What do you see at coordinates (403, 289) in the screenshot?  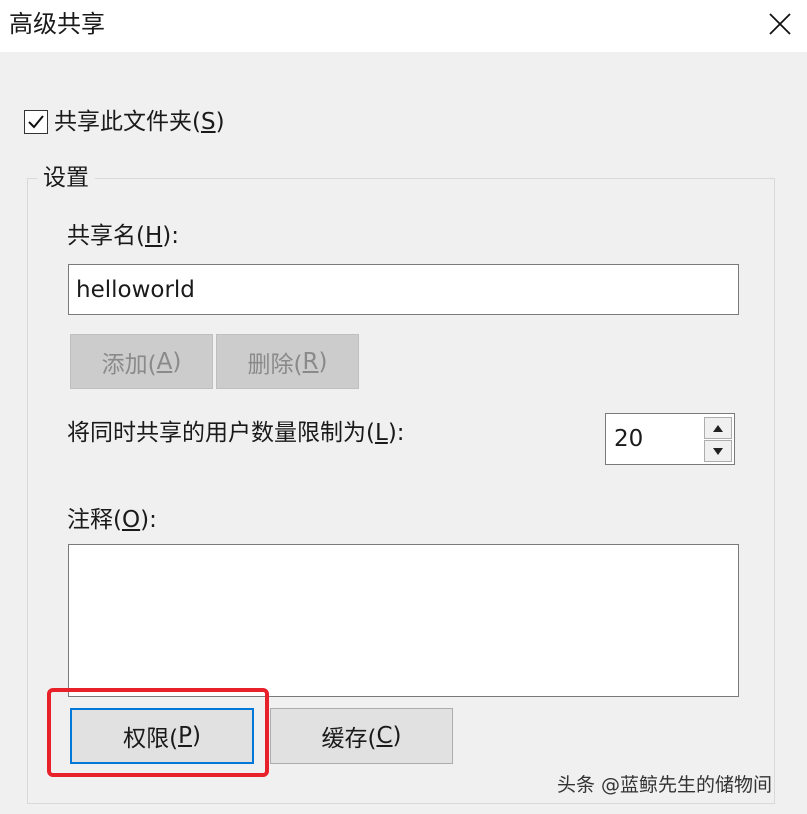 I see `share-name-input` at bounding box center [403, 289].